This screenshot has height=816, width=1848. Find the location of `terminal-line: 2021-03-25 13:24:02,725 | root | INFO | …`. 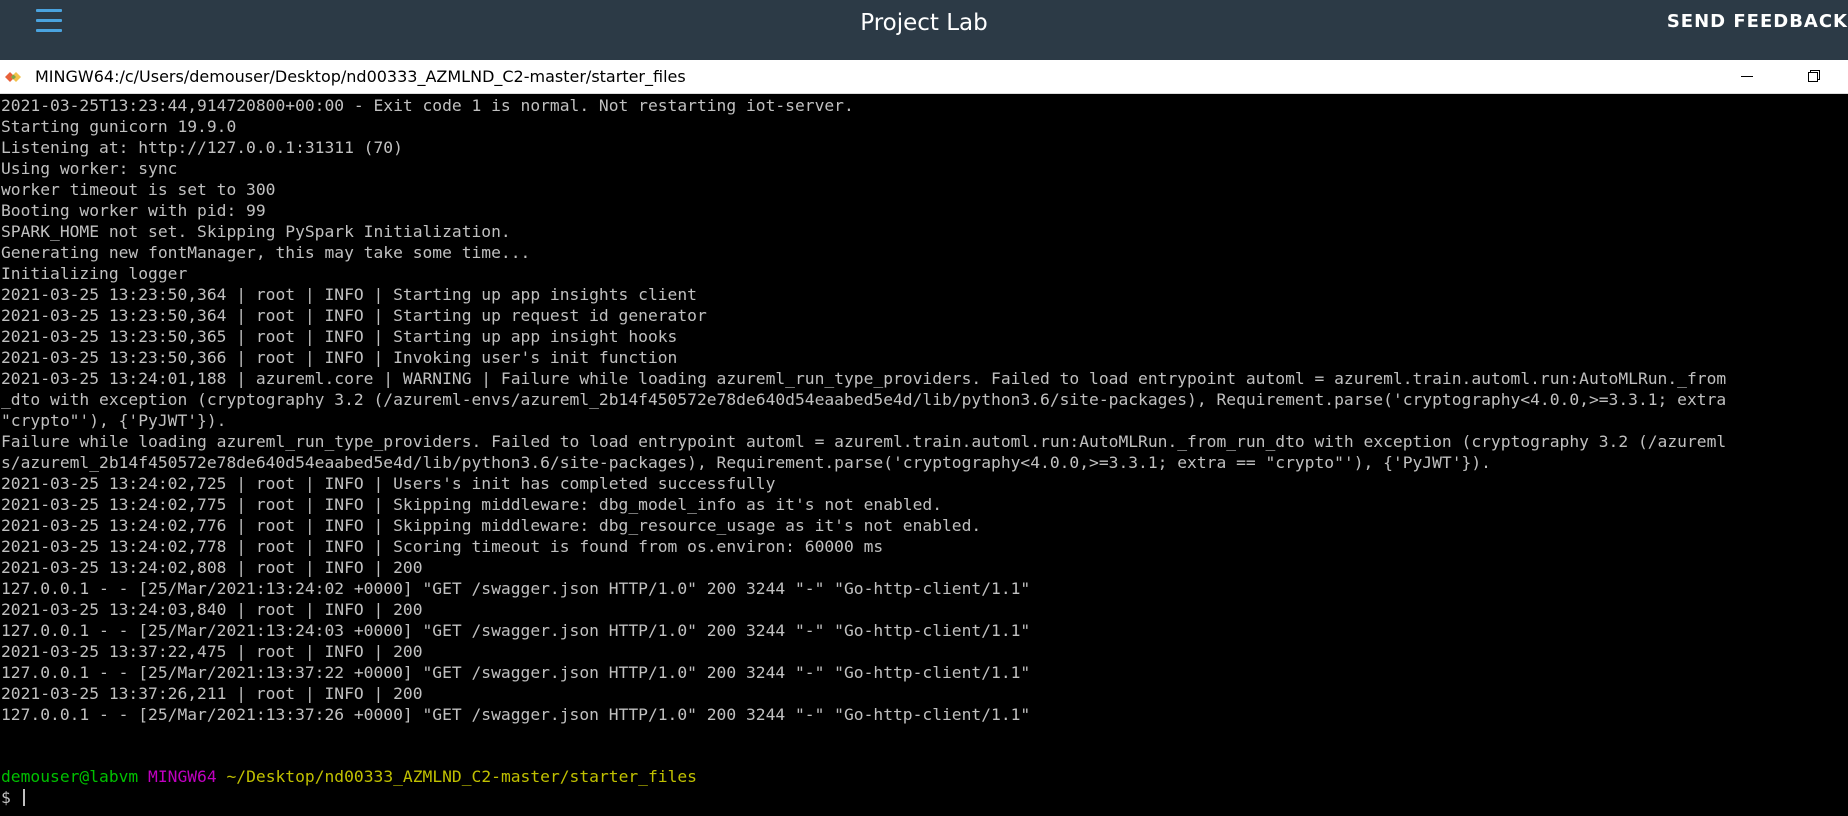

terminal-line: 2021-03-25 13:24:02,725 | root | INFO | … is located at coordinates (388, 483).